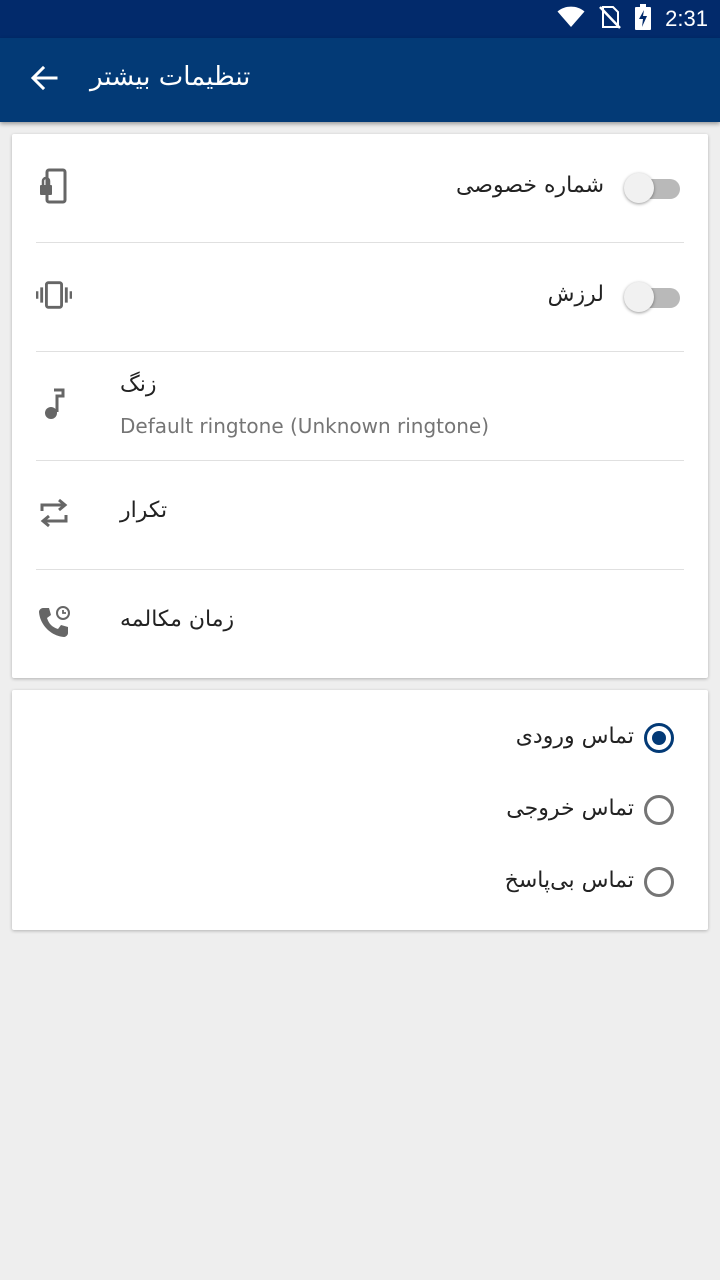  What do you see at coordinates (144, 510) in the screenshot?
I see `repeat-label: تکرار` at bounding box center [144, 510].